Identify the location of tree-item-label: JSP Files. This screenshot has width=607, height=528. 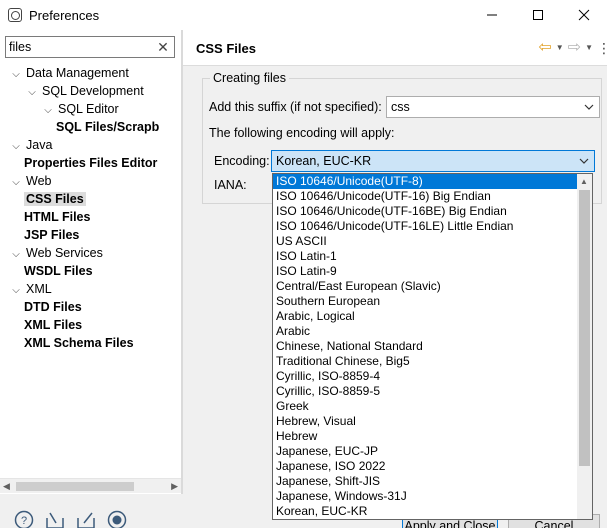
(52, 235).